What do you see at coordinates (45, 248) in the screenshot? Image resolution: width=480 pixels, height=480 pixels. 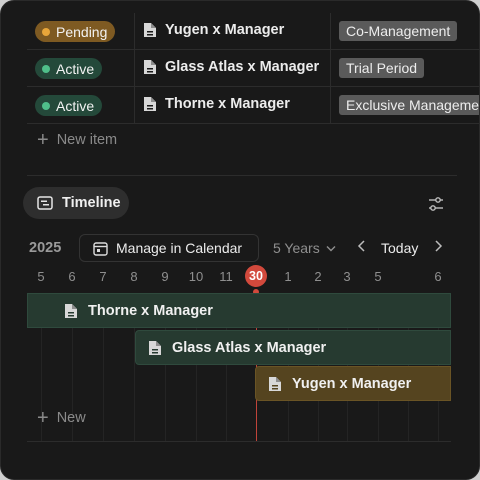 I see `year-label: 2025` at bounding box center [45, 248].